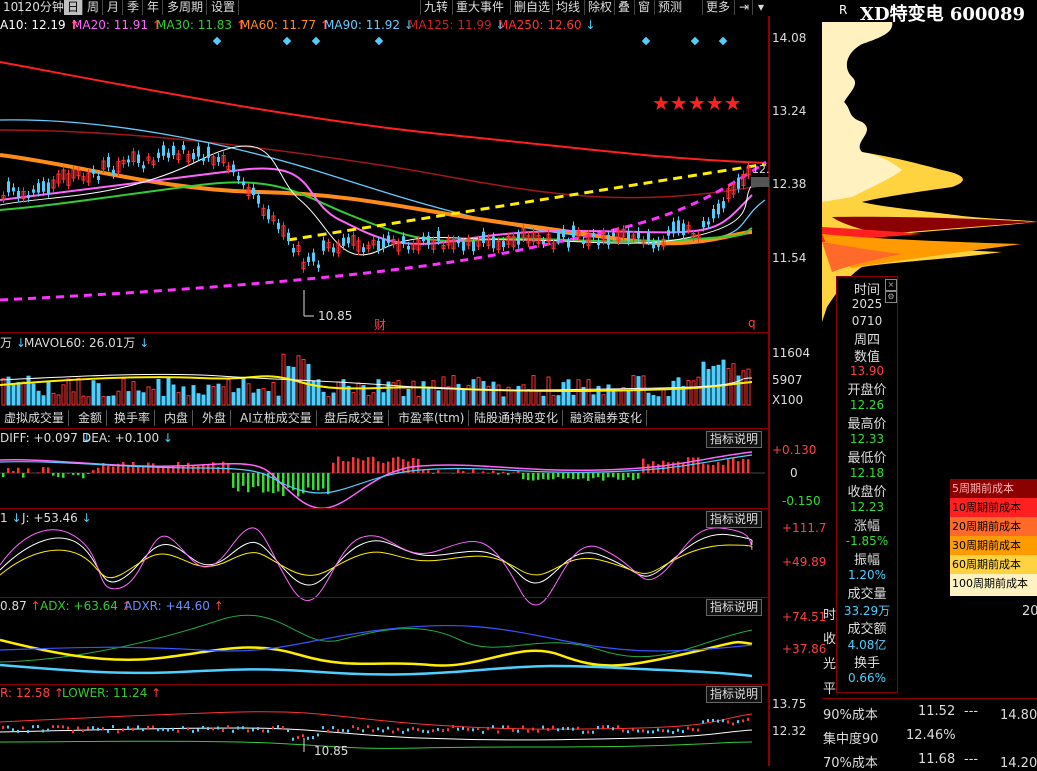  I want to click on cost-legend-60: 60周期前成本, so click(993, 564).